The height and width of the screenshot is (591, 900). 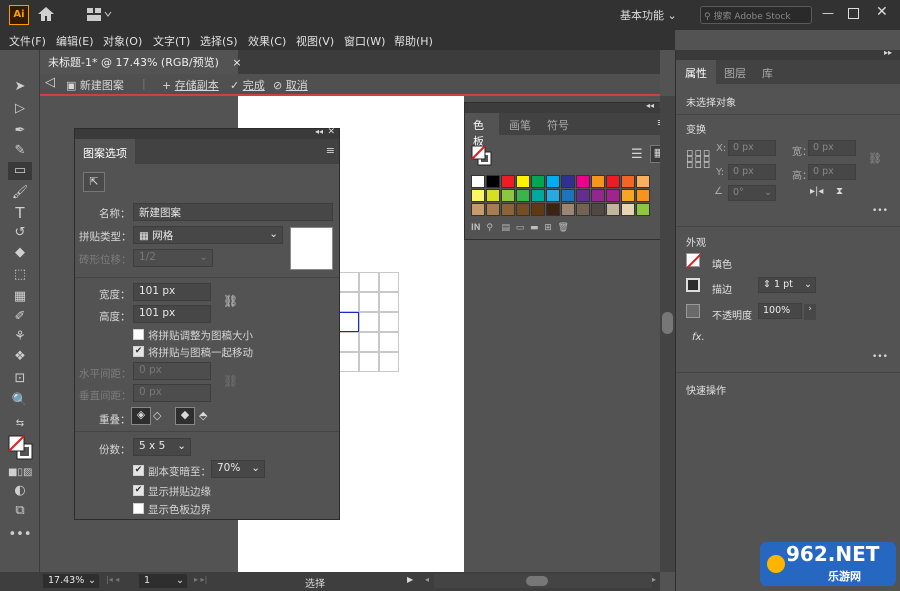 What do you see at coordinates (780, 311) in the screenshot?
I see `opacity-input: 100%` at bounding box center [780, 311].